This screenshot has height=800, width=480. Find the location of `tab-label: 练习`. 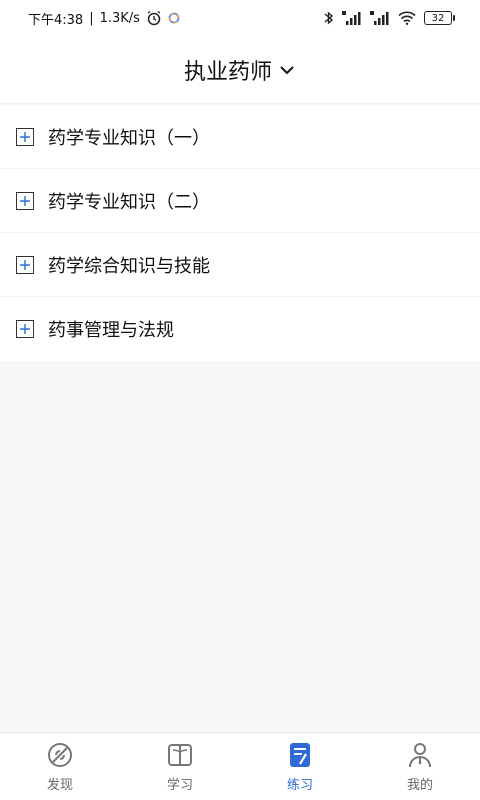

tab-label: 练习 is located at coordinates (299, 785).